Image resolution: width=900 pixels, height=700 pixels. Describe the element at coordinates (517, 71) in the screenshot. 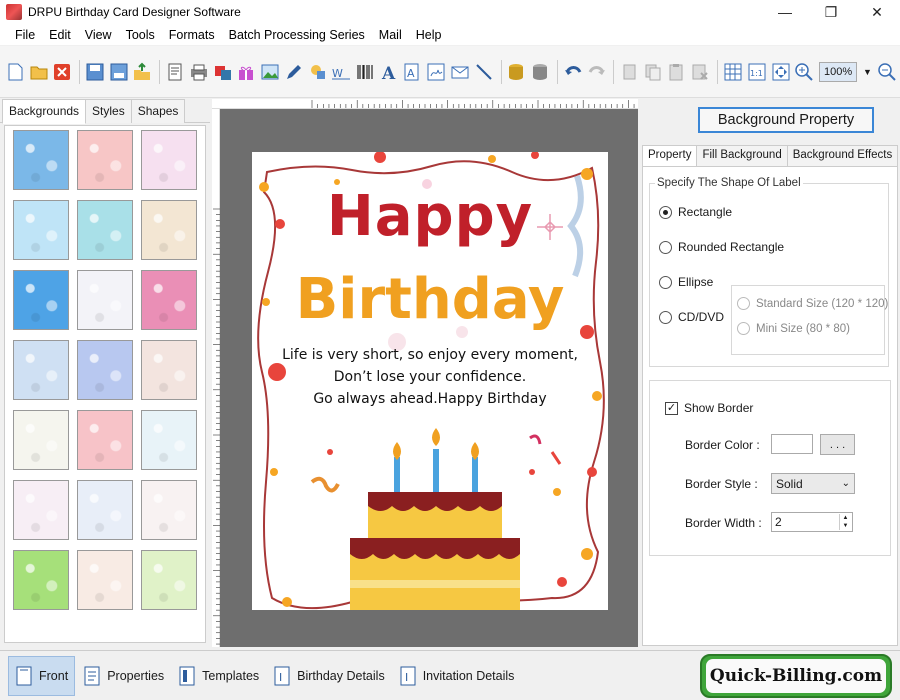

I see `database-icon` at that location.